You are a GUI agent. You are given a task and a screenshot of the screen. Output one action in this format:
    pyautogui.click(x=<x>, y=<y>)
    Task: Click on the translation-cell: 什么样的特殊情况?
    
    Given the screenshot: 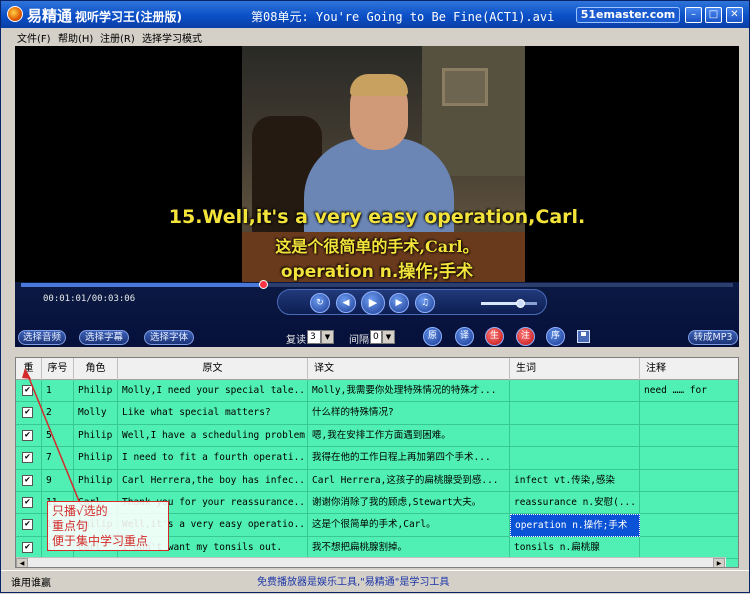 What is the action you would take?
    pyautogui.click(x=409, y=413)
    